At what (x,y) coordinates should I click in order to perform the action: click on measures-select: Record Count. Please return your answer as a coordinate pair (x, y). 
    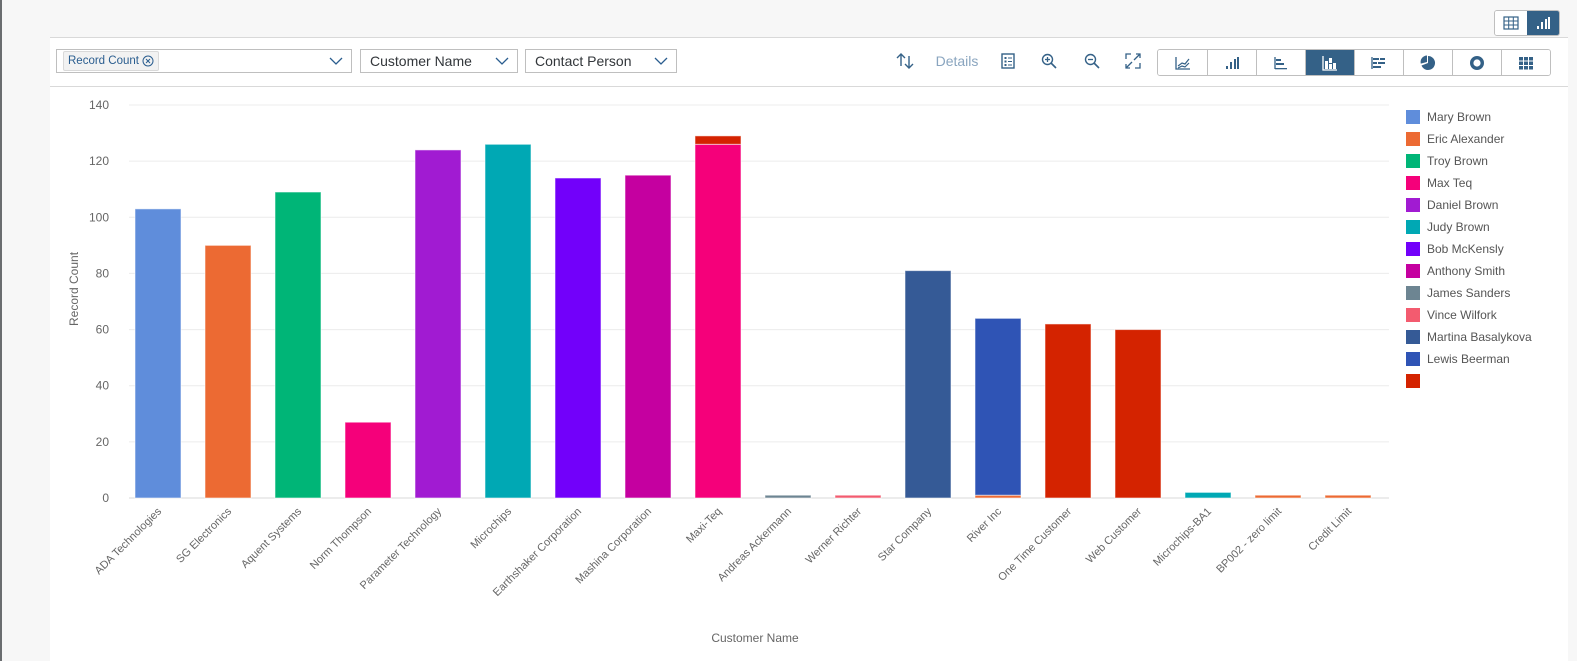
    Looking at the image, I should click on (204, 61).